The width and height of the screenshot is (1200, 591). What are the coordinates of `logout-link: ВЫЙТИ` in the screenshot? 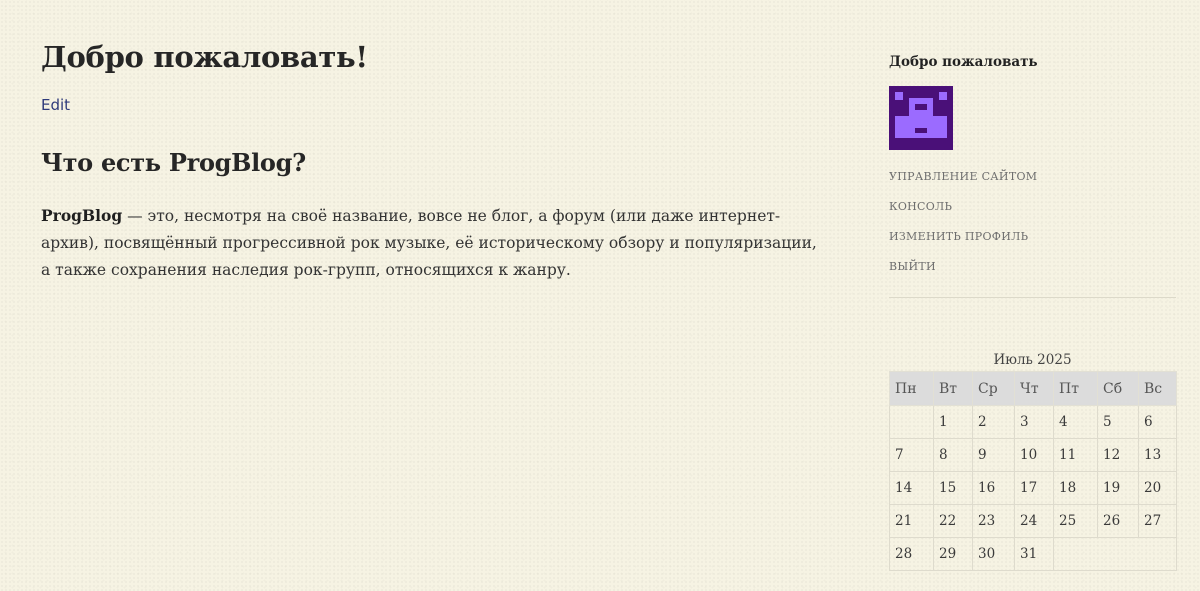 It's located at (912, 266).